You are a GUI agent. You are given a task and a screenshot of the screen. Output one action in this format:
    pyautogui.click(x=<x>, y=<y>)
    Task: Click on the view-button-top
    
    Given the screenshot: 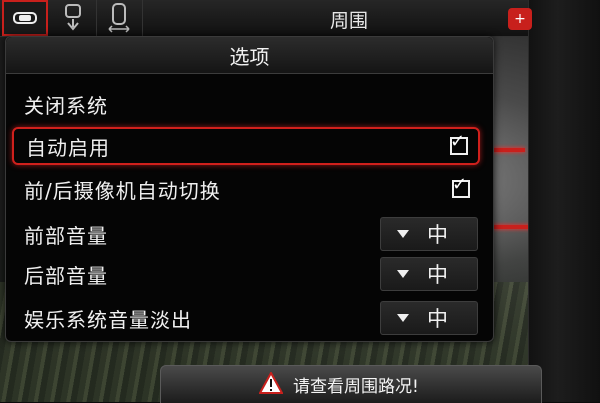 What is the action you would take?
    pyautogui.click(x=25, y=18)
    